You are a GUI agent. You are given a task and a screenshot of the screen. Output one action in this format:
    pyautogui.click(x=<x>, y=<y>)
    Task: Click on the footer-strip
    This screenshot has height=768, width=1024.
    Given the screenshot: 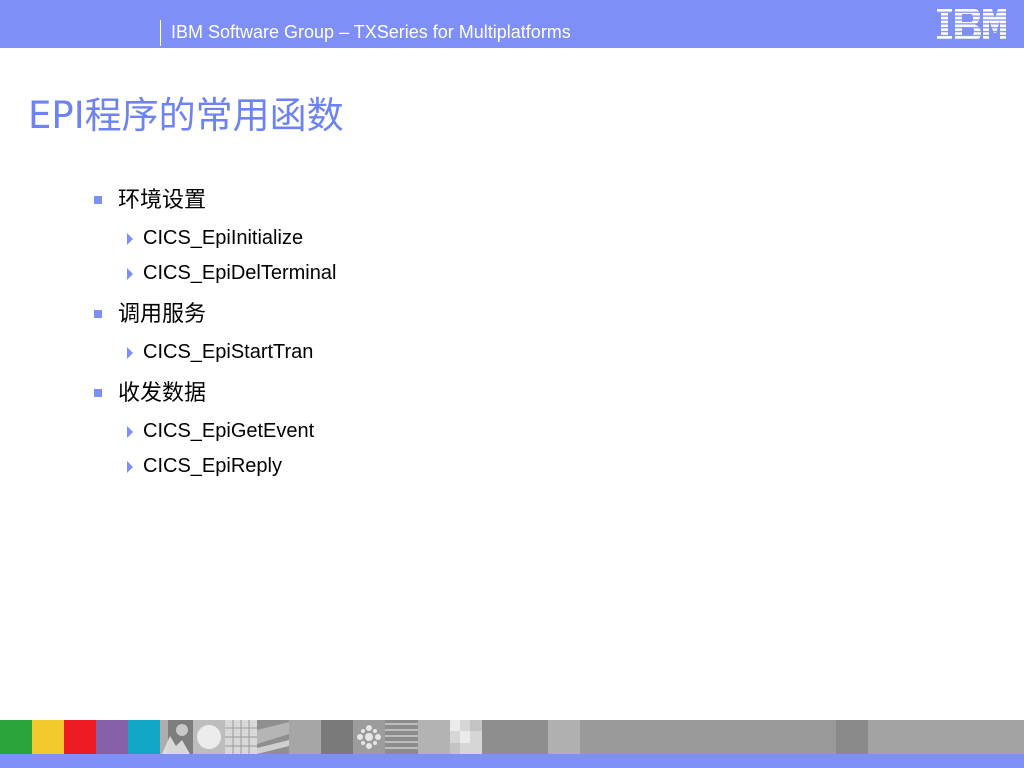 What is the action you would take?
    pyautogui.click(x=512, y=761)
    